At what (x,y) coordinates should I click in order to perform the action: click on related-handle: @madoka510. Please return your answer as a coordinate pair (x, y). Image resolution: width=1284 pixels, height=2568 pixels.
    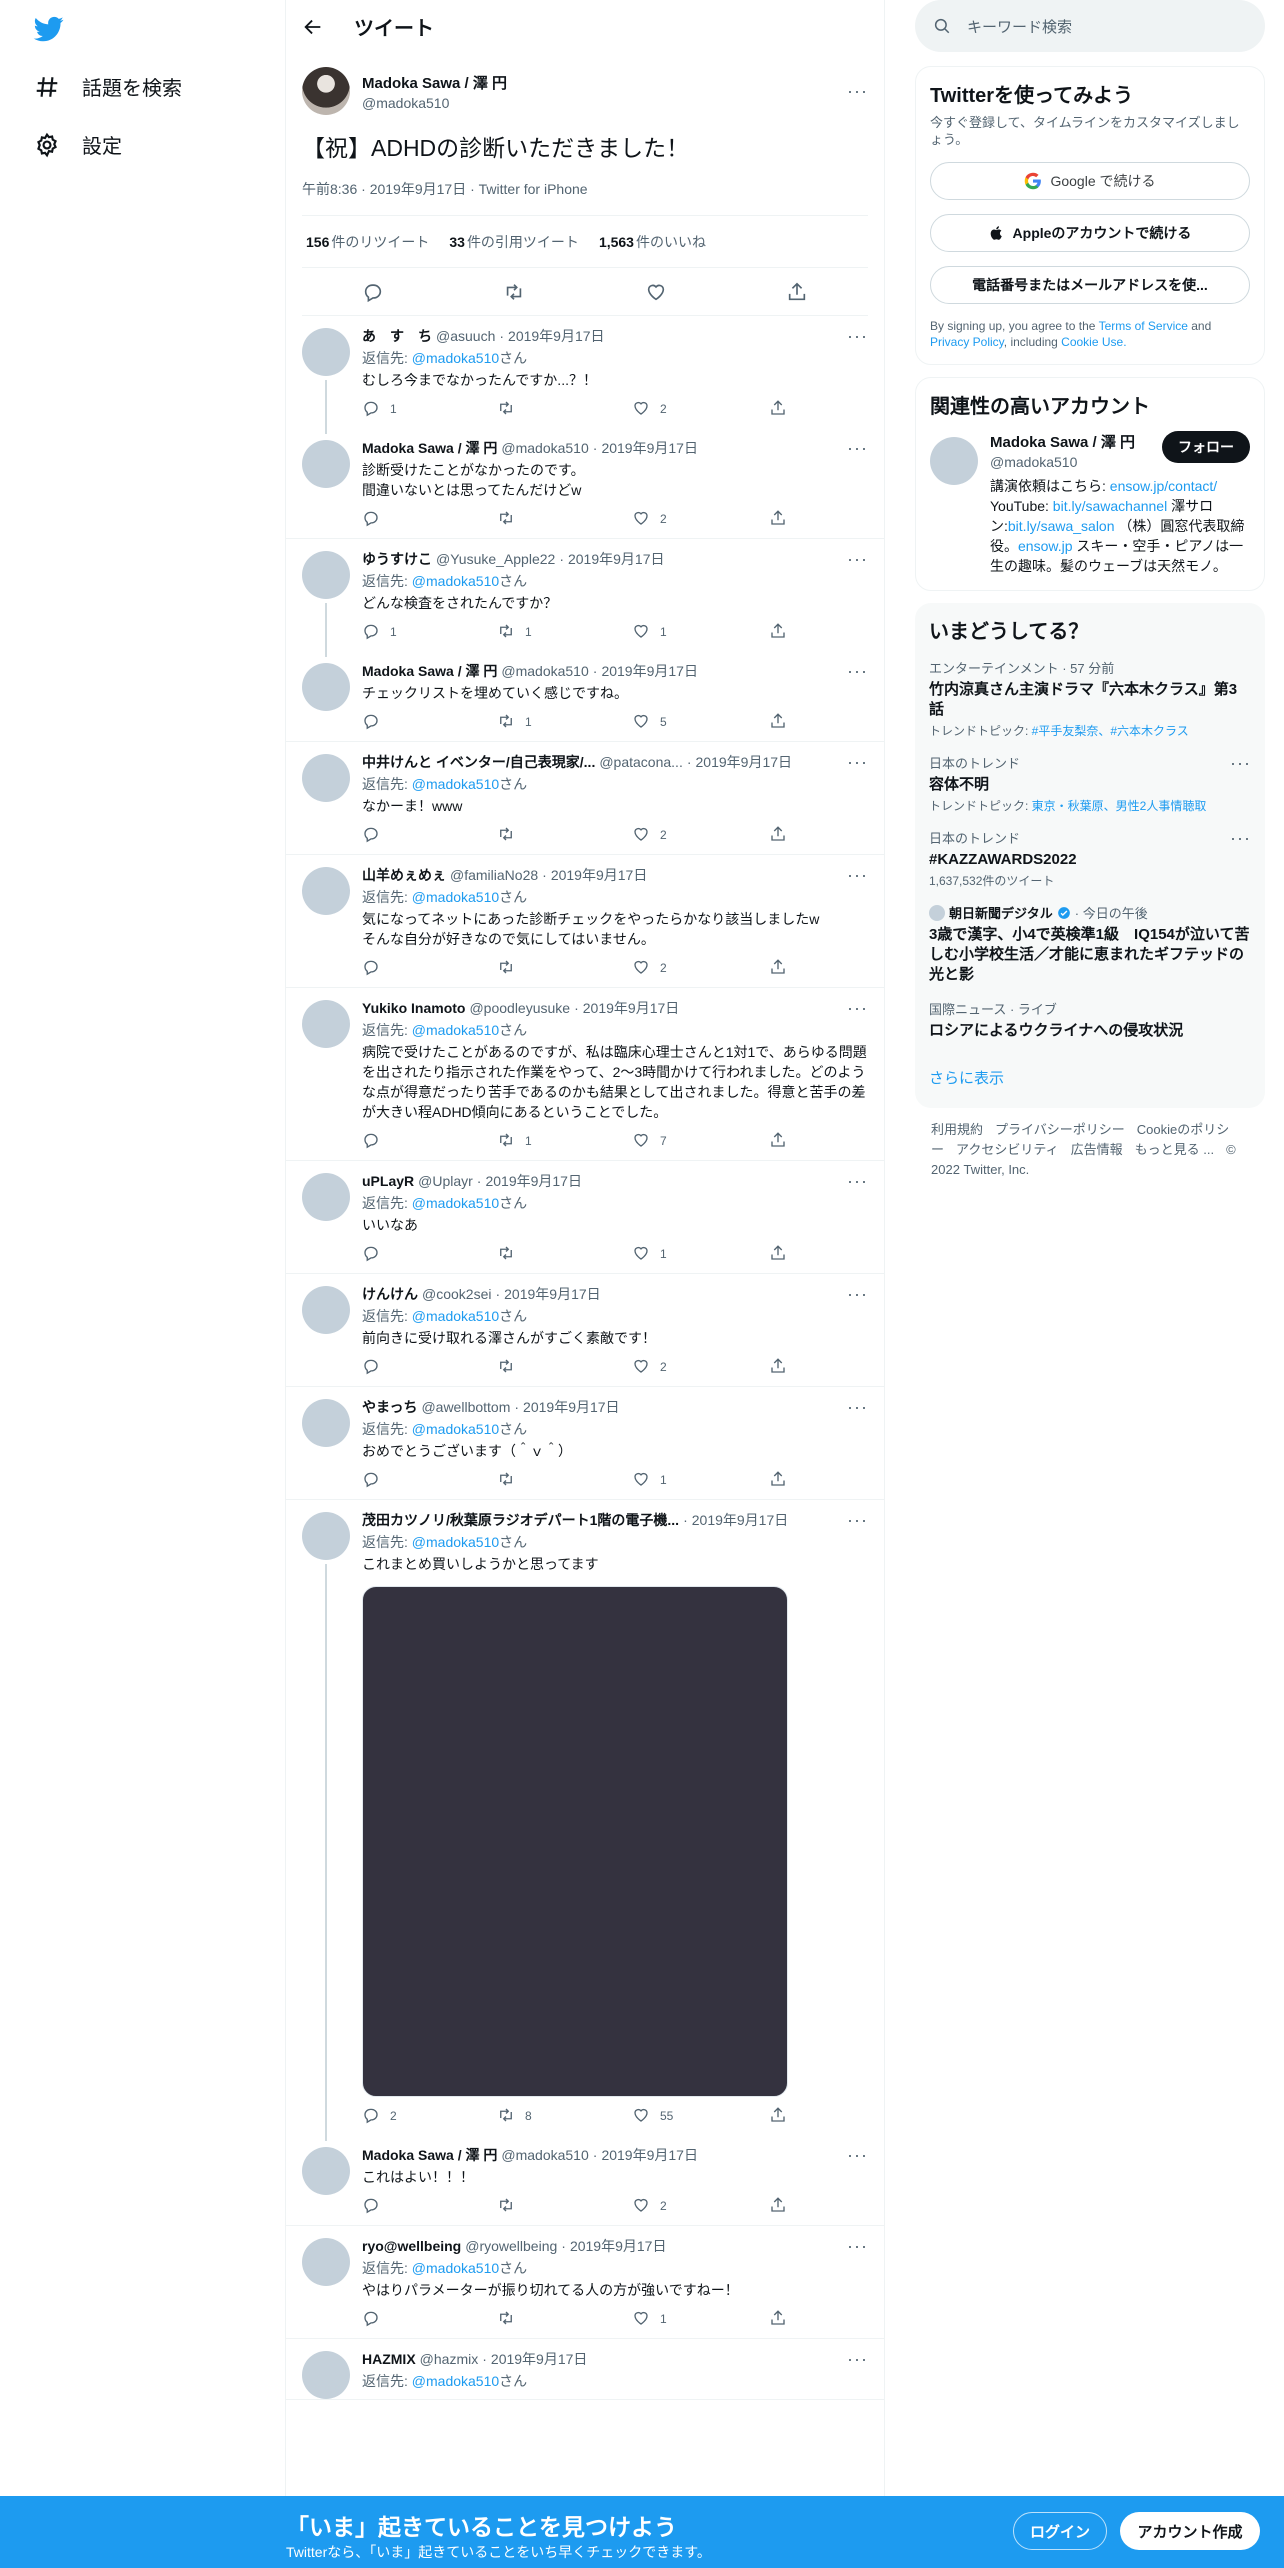
    Looking at the image, I should click on (1062, 462).